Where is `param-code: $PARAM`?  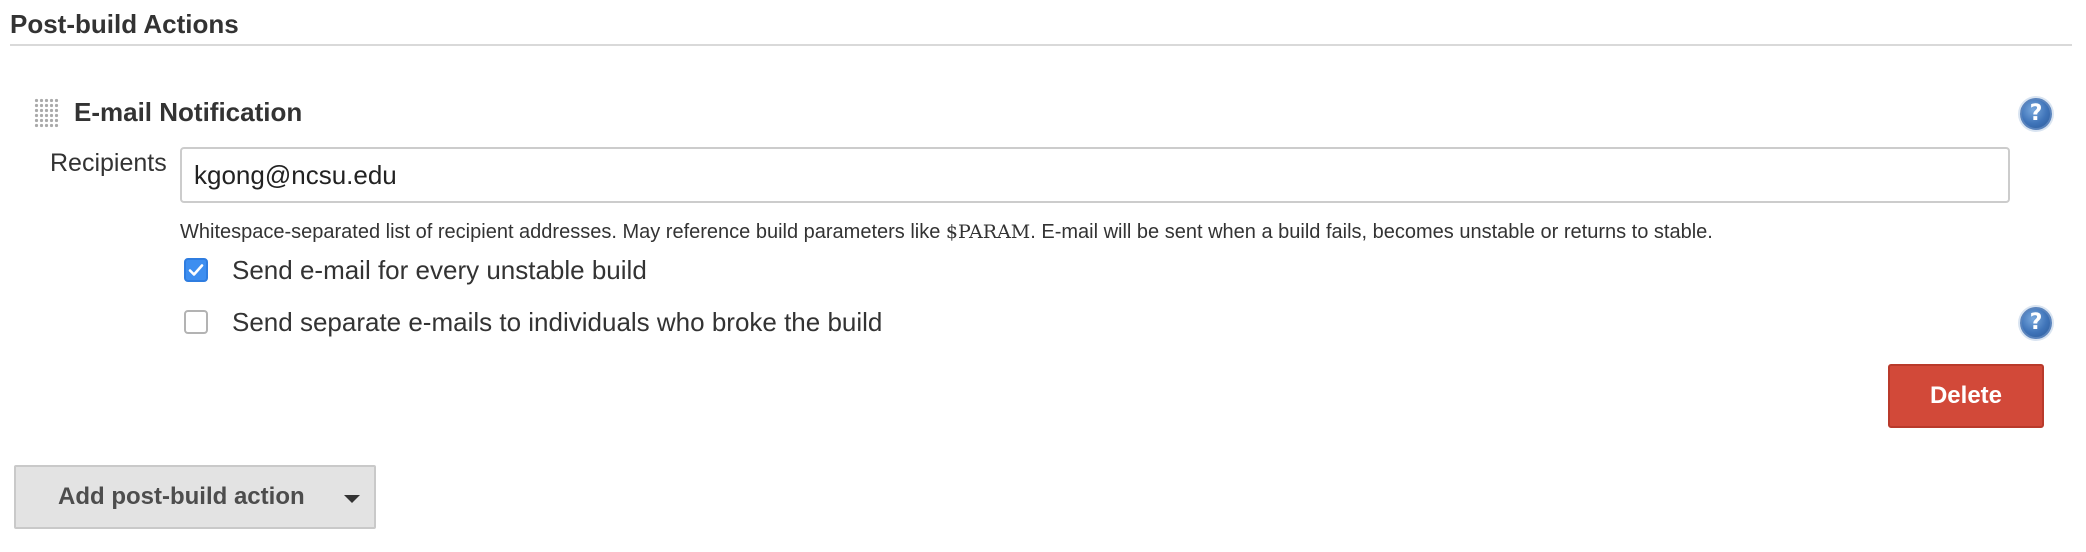
param-code: $PARAM is located at coordinates (988, 232).